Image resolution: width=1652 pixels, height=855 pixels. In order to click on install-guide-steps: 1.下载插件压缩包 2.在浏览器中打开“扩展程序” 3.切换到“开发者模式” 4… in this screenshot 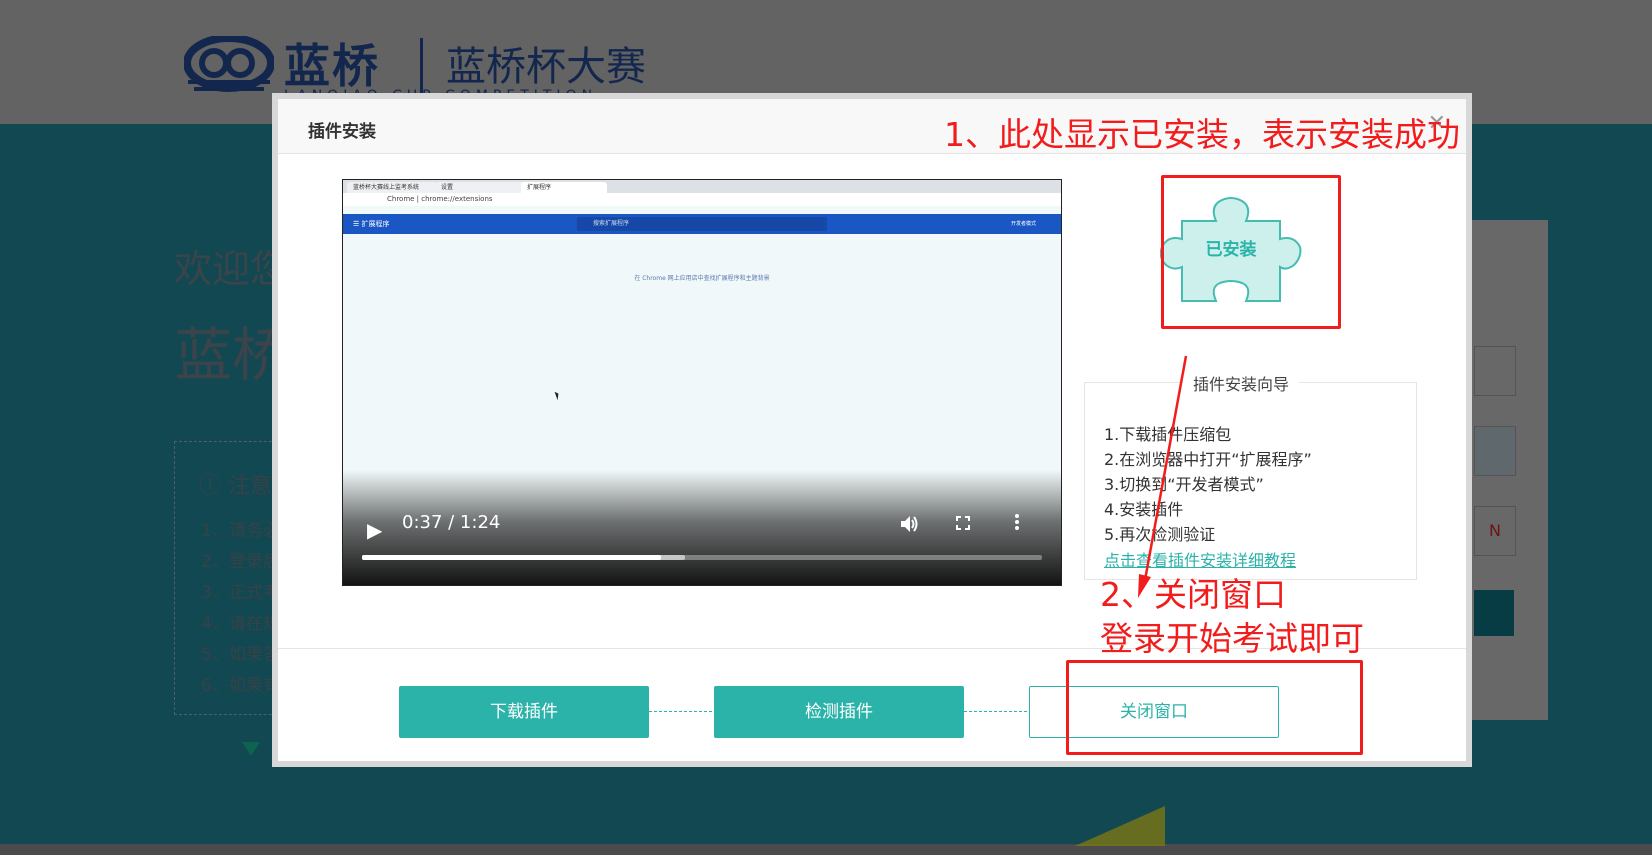, I will do `click(1208, 483)`.